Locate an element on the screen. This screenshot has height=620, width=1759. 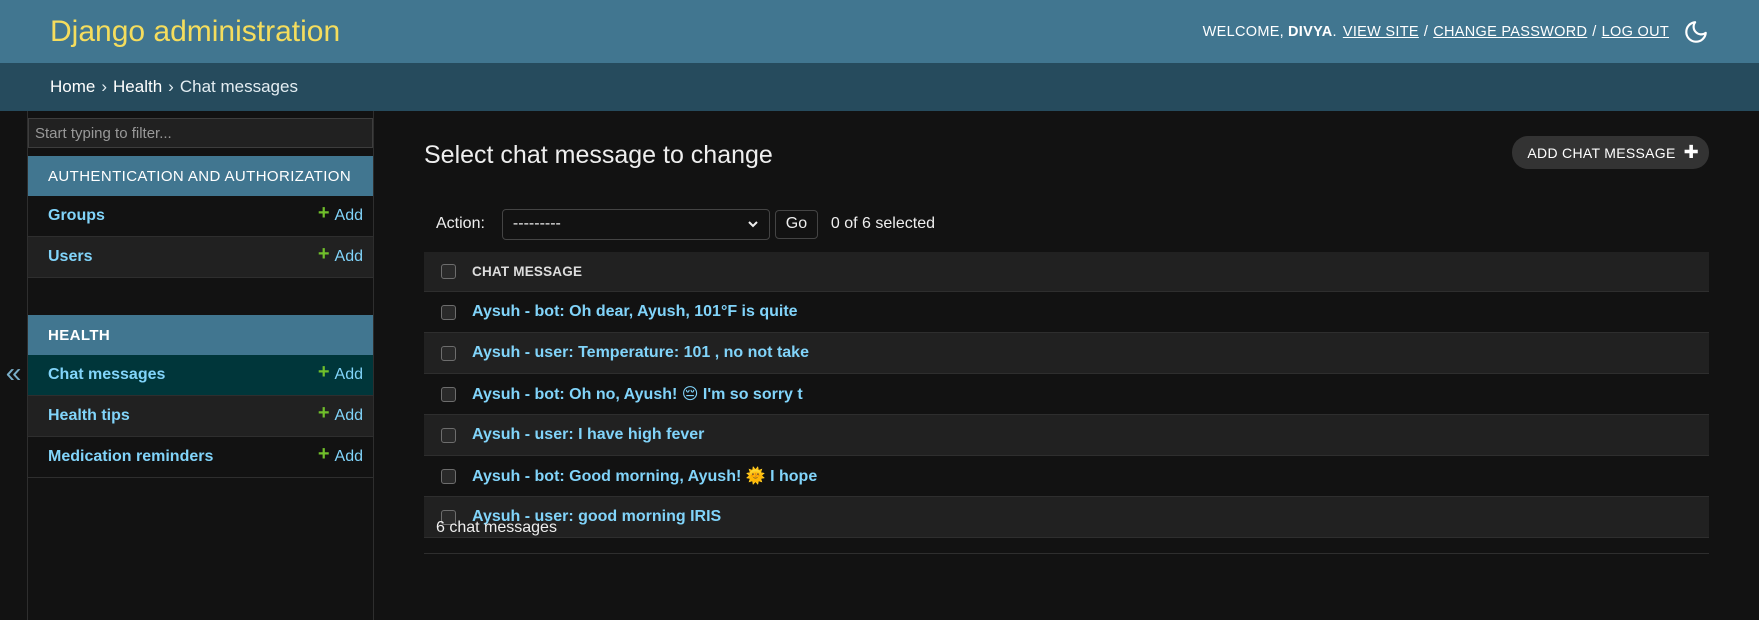
toggle-sidebar-button: « is located at coordinates (14, 365).